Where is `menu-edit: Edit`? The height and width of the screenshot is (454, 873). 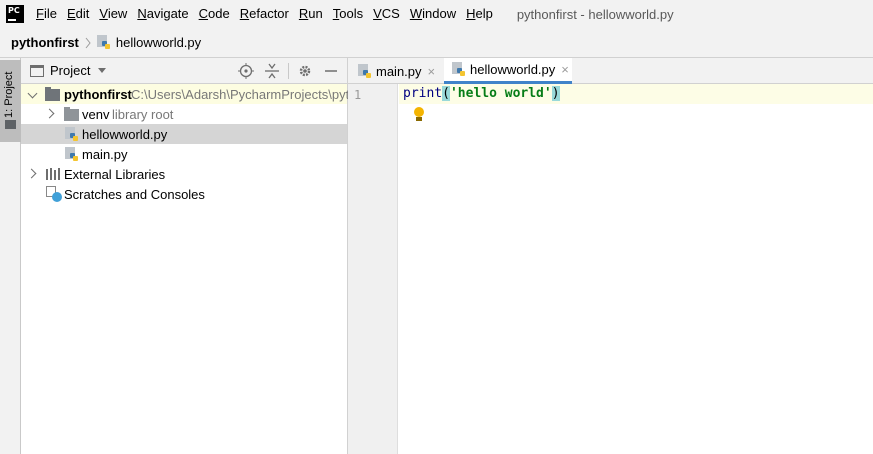 menu-edit: Edit is located at coordinates (78, 14).